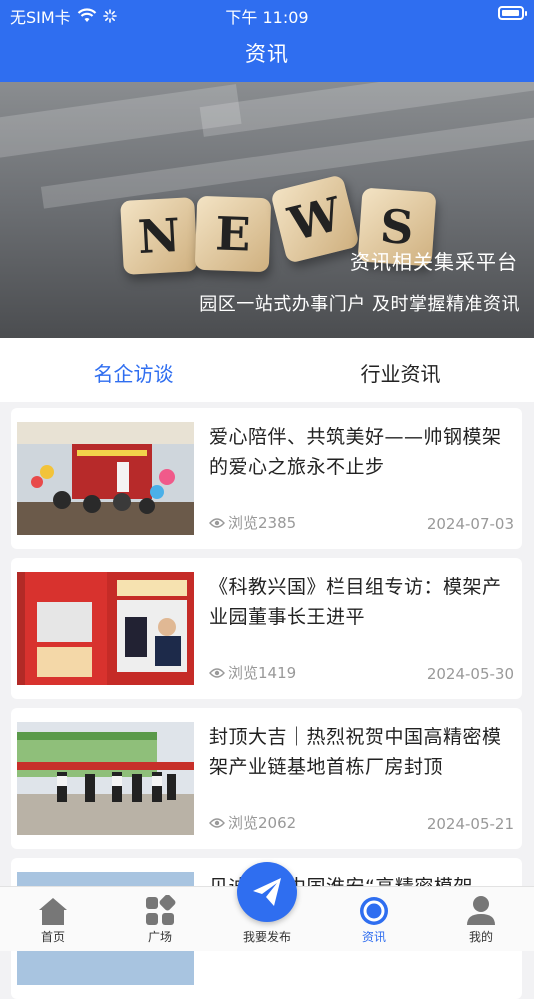 The width and height of the screenshot is (534, 999). I want to click on info-circle-icon, so click(374, 911).